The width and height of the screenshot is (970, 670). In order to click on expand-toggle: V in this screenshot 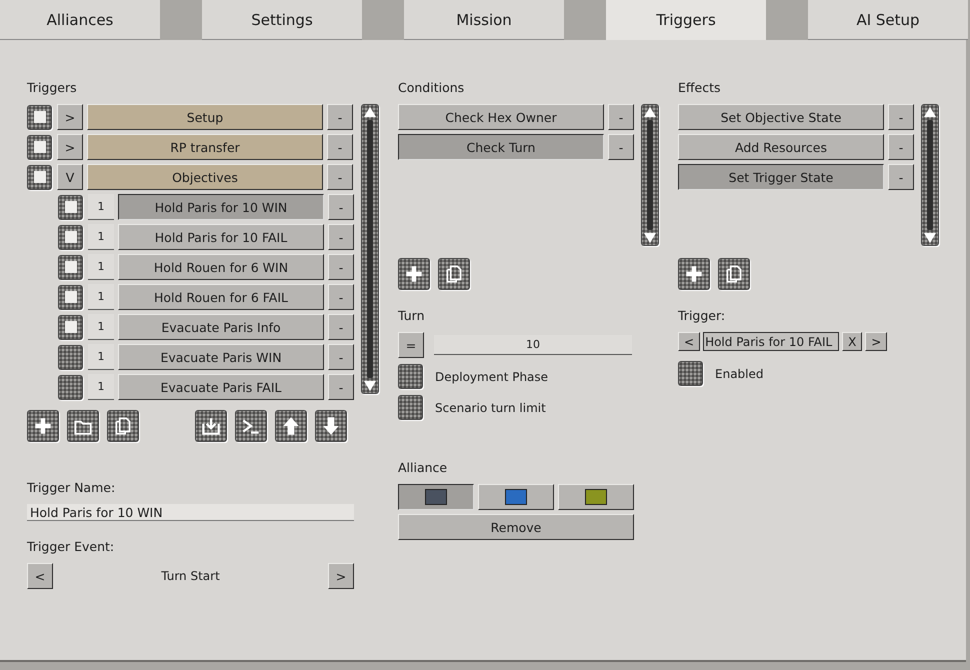, I will do `click(70, 177)`.